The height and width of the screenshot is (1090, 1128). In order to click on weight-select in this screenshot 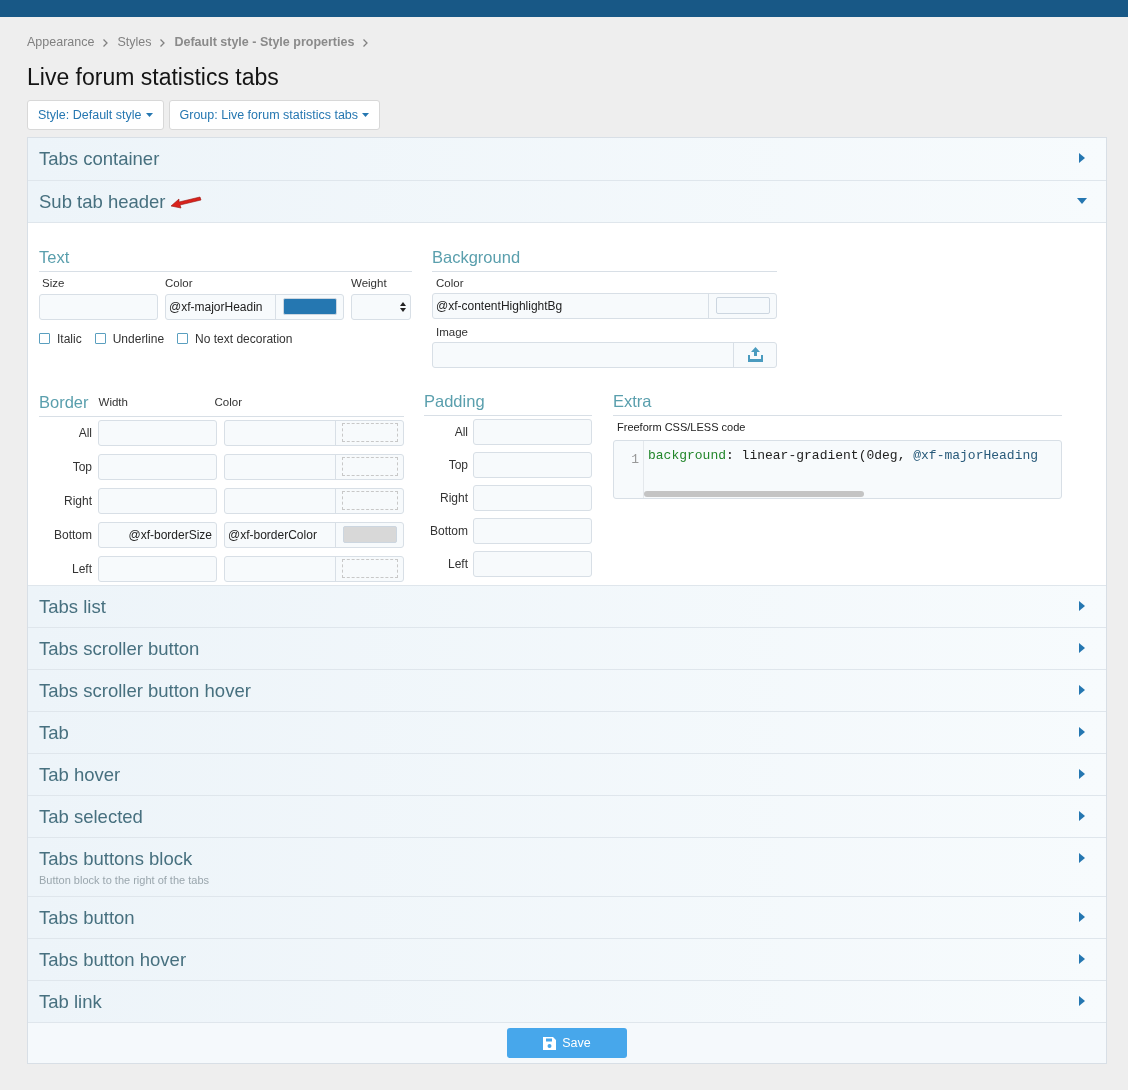, I will do `click(381, 306)`.